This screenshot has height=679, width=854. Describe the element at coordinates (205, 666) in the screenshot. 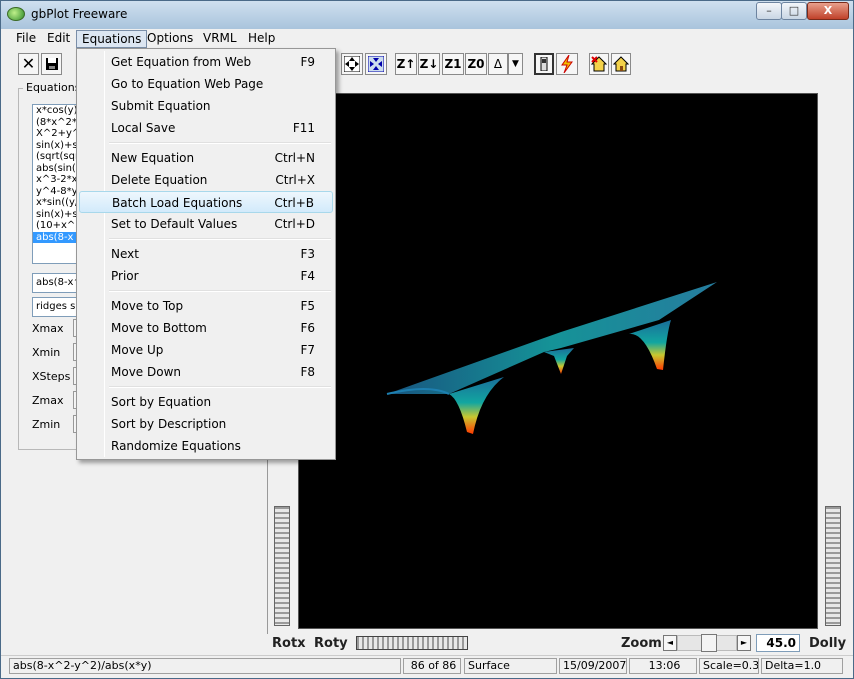

I see `status-equation: abs(8-x^2-y^2)/abs(x*y)` at that location.